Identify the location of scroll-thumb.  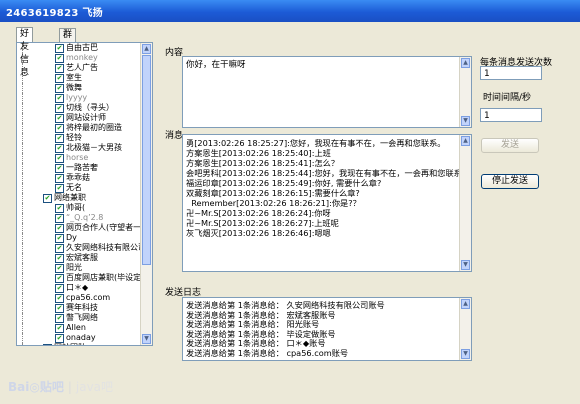
(146, 160).